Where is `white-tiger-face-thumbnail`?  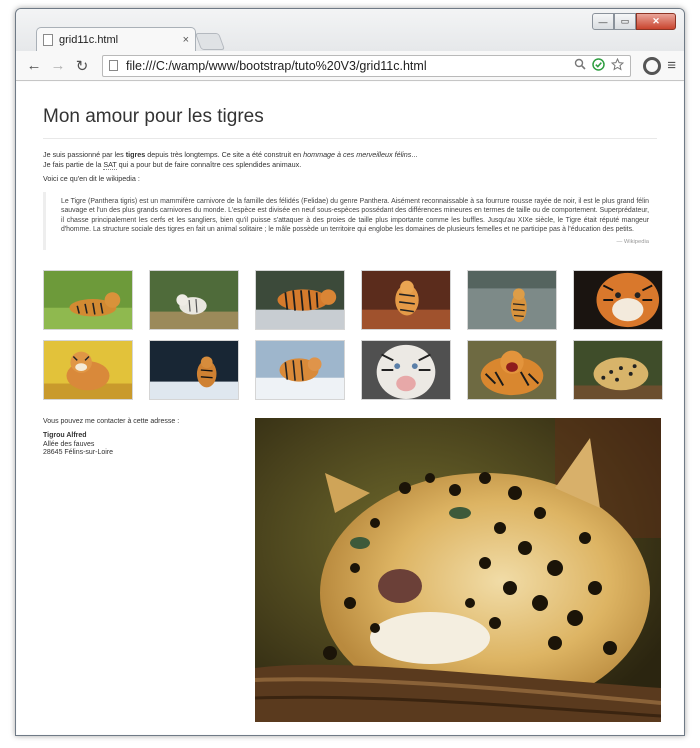
white-tiger-face-thumbnail is located at coordinates (406, 370).